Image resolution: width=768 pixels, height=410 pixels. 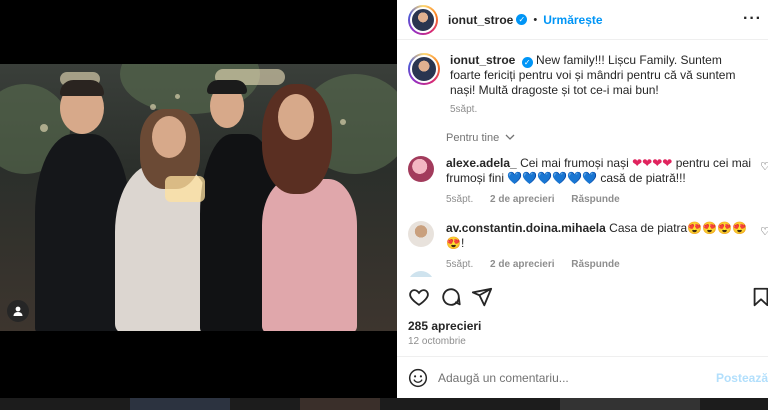 I want to click on blue-hearts-emoji: 💙💙💙💙💙💙, so click(x=552, y=178).